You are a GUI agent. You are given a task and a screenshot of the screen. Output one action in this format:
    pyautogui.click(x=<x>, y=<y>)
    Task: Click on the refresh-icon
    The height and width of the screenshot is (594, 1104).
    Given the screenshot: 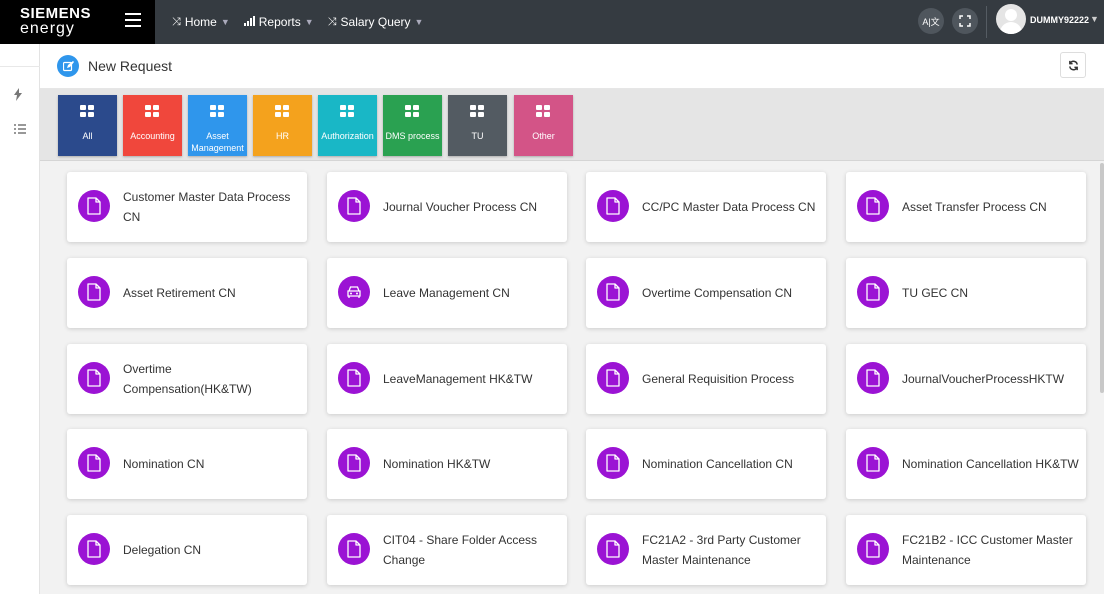 What is the action you would take?
    pyautogui.click(x=1073, y=65)
    